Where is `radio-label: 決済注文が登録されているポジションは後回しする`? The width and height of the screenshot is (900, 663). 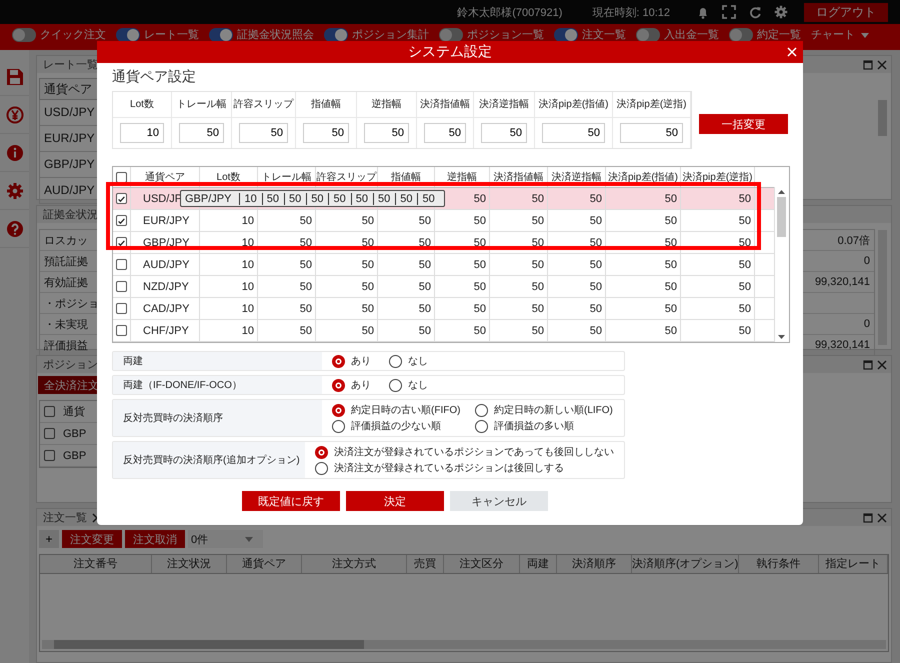 radio-label: 決済注文が登録されているポジションは後回しする is located at coordinates (449, 468).